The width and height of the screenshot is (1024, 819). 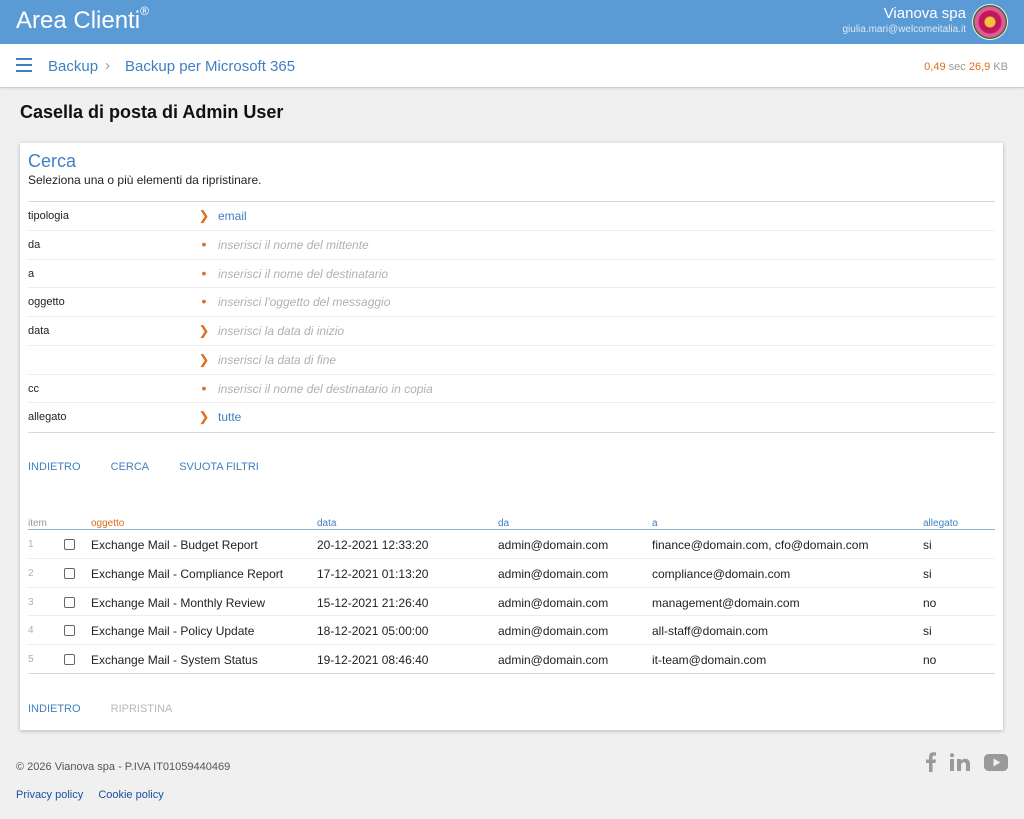 What do you see at coordinates (157, 467) in the screenshot?
I see `search-actions: INDIETRO CERCA SVUOTA FILTRI` at bounding box center [157, 467].